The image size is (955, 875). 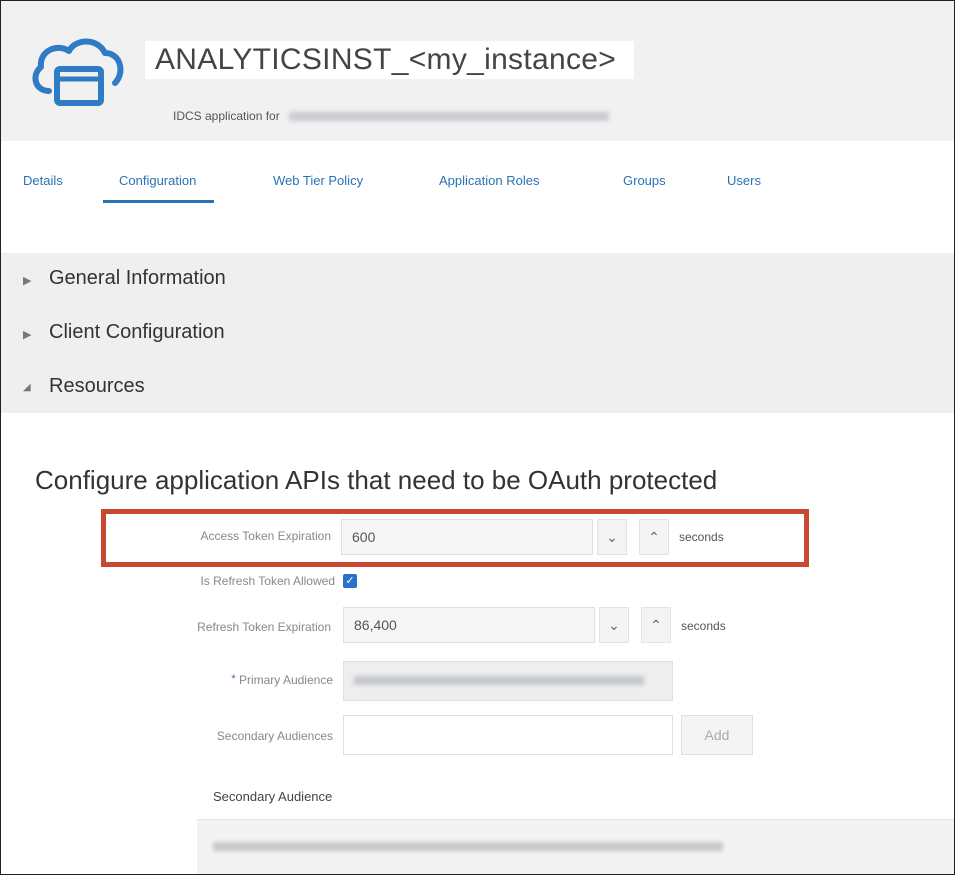 What do you see at coordinates (499, 680) in the screenshot?
I see `redacted-primary-audience` at bounding box center [499, 680].